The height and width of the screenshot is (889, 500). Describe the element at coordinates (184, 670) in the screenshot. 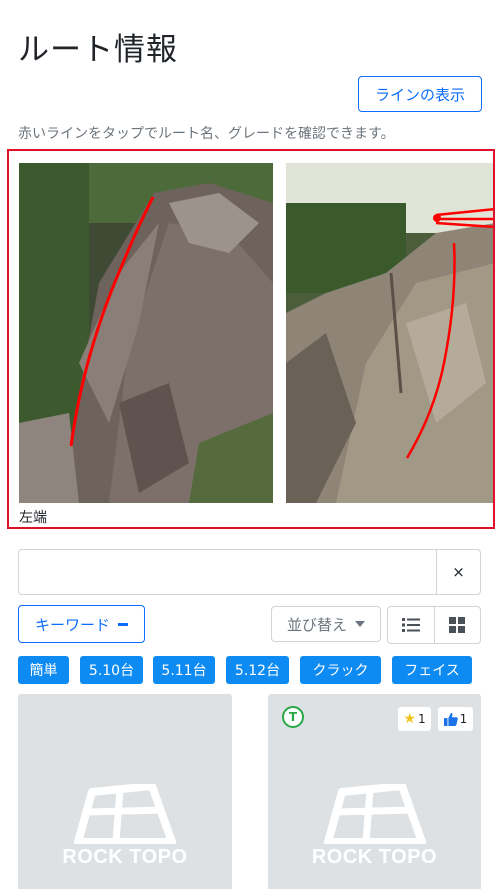

I see `tag-5-11: 5.11台` at that location.